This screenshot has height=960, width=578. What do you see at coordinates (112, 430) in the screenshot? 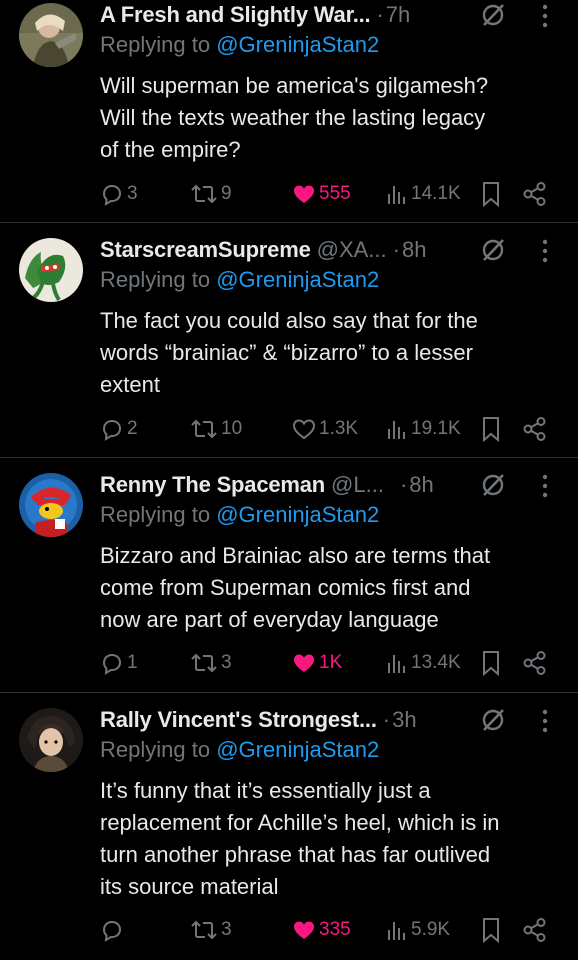
I see `reply-icon` at bounding box center [112, 430].